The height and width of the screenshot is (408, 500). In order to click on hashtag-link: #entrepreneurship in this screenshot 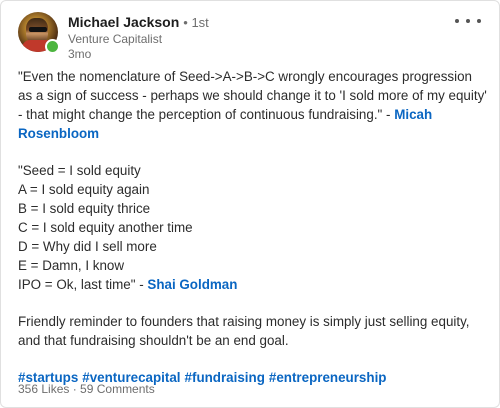, I will do `click(328, 377)`.